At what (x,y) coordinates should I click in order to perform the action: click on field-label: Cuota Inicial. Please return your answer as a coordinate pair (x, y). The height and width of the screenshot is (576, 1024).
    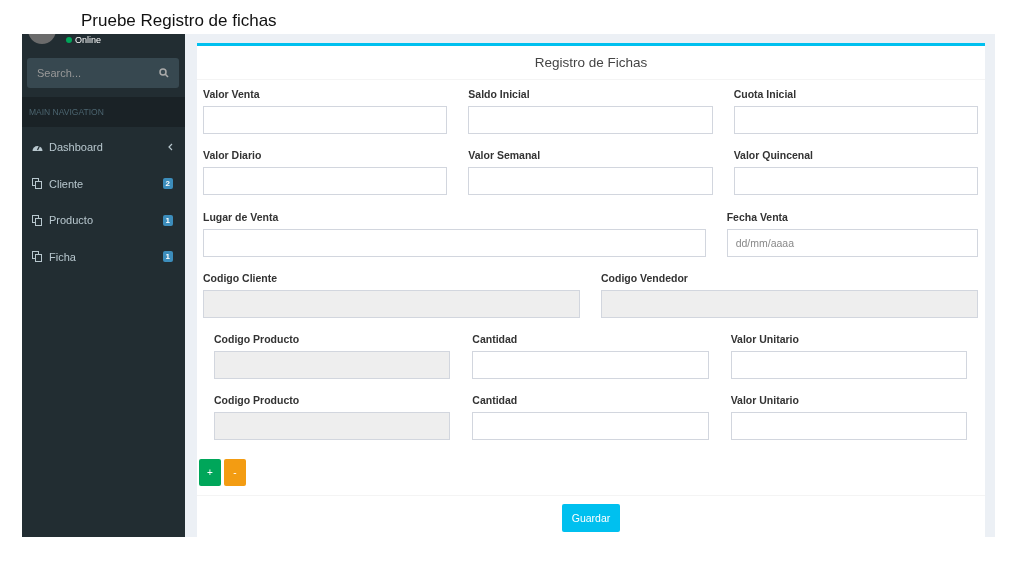
    Looking at the image, I should click on (765, 94).